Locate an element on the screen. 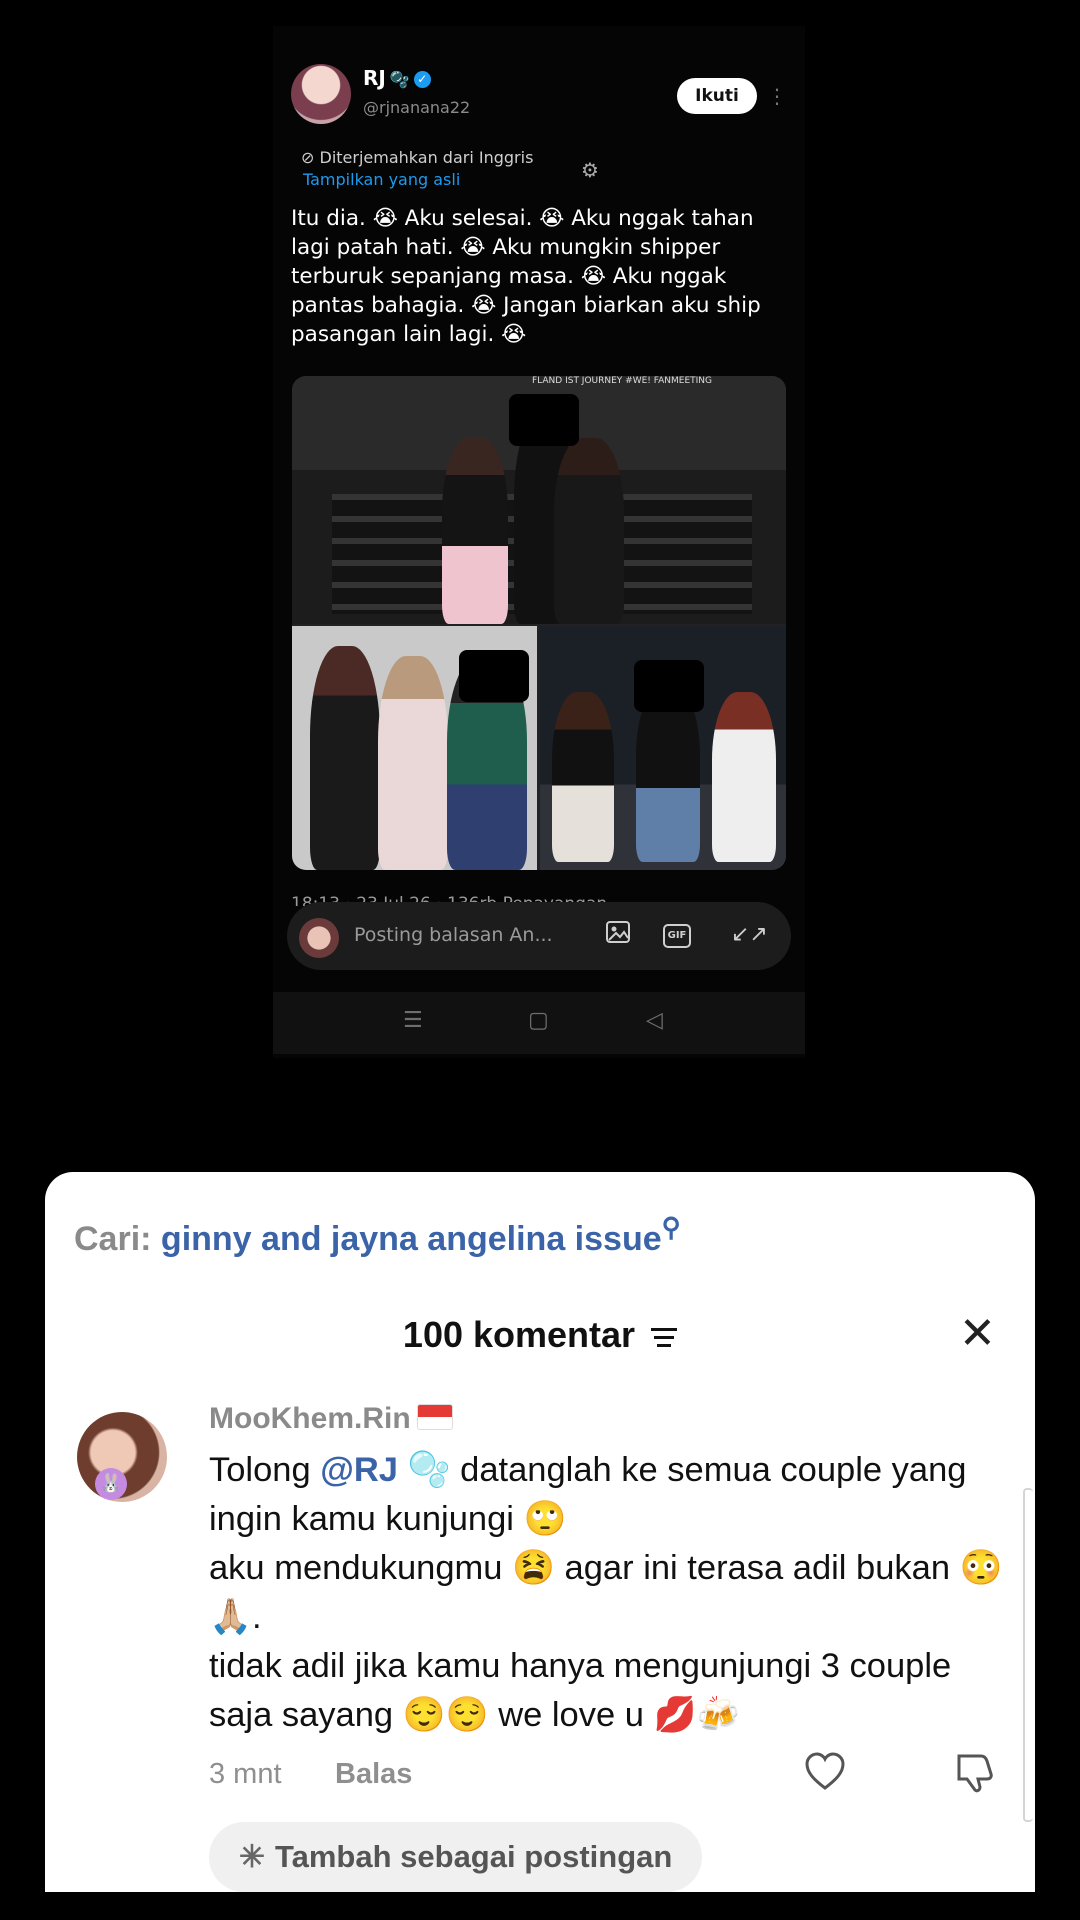 The height and width of the screenshot is (1920, 1080). bubbles-icon: 🫧 is located at coordinates (399, 79).